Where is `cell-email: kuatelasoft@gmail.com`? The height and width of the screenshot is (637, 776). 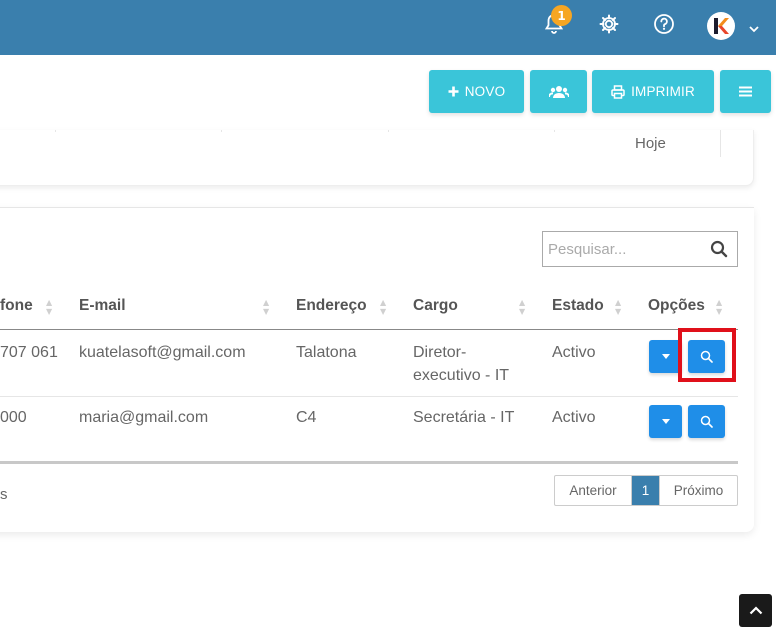 cell-email: kuatelasoft@gmail.com is located at coordinates (162, 352).